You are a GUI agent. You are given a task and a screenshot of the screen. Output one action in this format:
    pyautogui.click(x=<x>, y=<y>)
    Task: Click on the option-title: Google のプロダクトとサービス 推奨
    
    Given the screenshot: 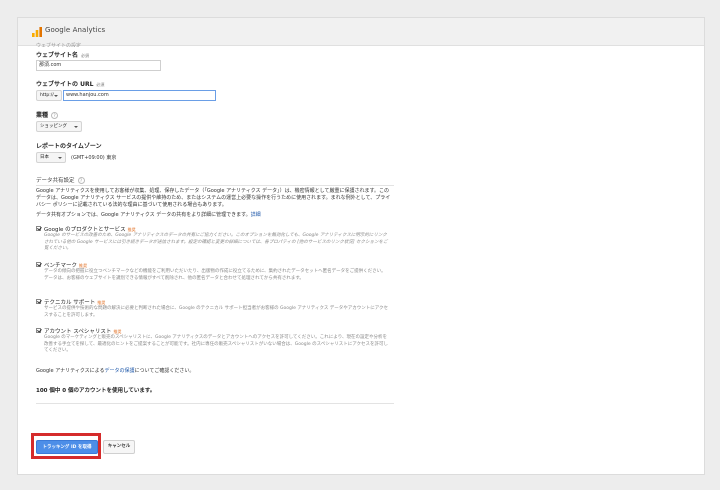 What is the action you would take?
    pyautogui.click(x=90, y=230)
    